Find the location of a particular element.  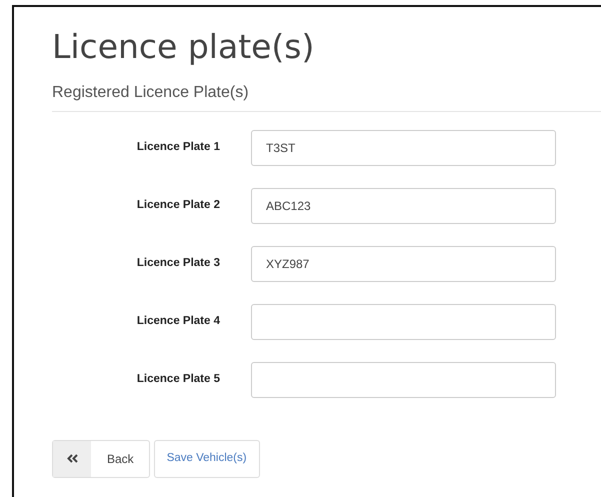

field-label: Licence Plate 5 is located at coordinates (178, 379).